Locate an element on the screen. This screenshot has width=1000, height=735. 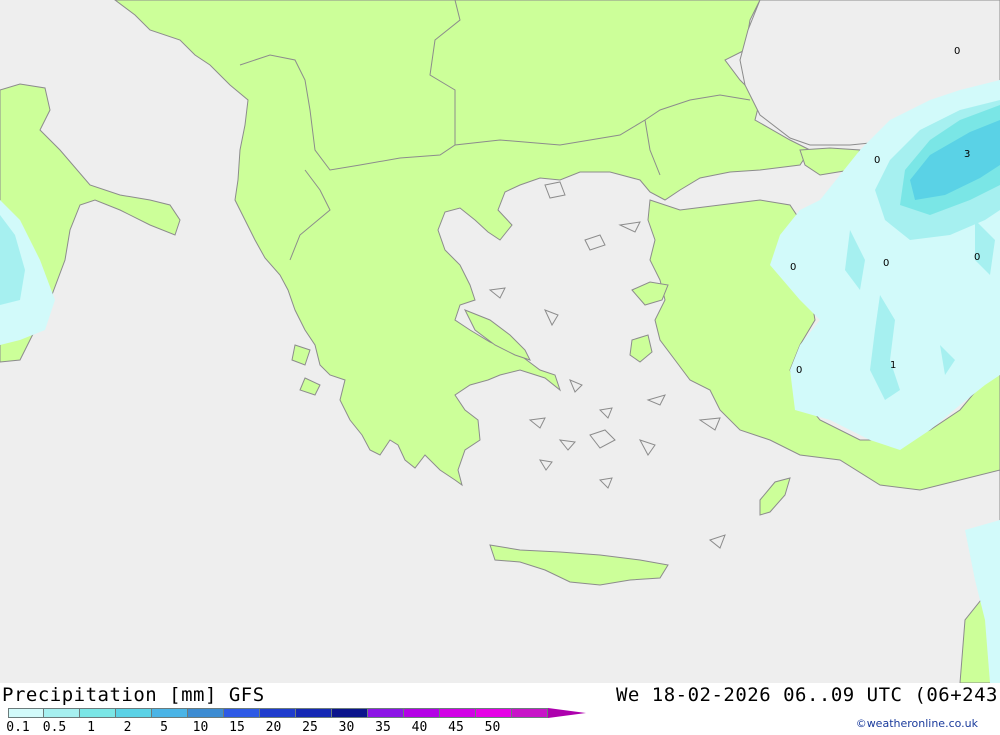
contour-label-1: 1 is located at coordinates (893, 365).